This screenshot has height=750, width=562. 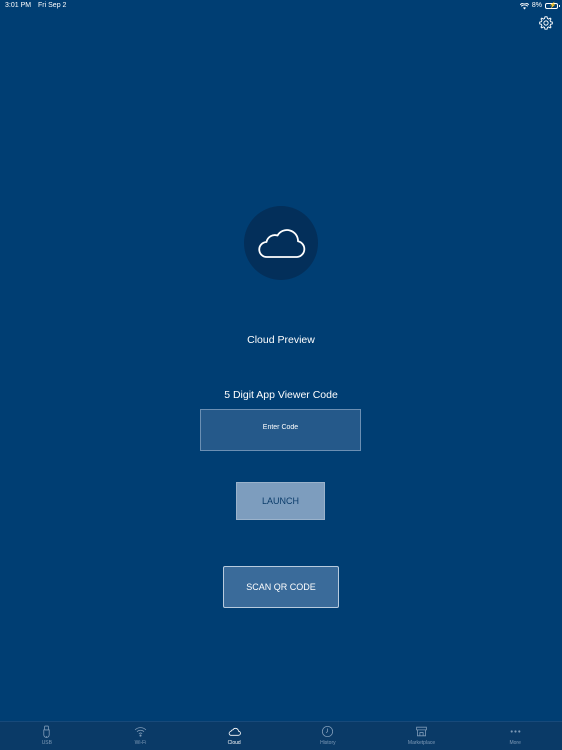 What do you see at coordinates (328, 731) in the screenshot?
I see `clock-icon` at bounding box center [328, 731].